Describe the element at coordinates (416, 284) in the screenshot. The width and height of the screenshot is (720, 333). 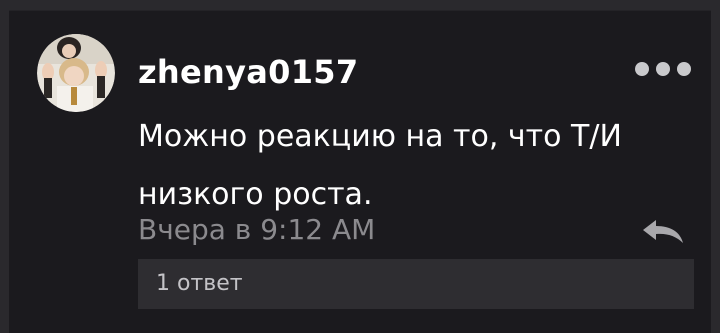
I see `view-replies-button: 1 ответ` at that location.